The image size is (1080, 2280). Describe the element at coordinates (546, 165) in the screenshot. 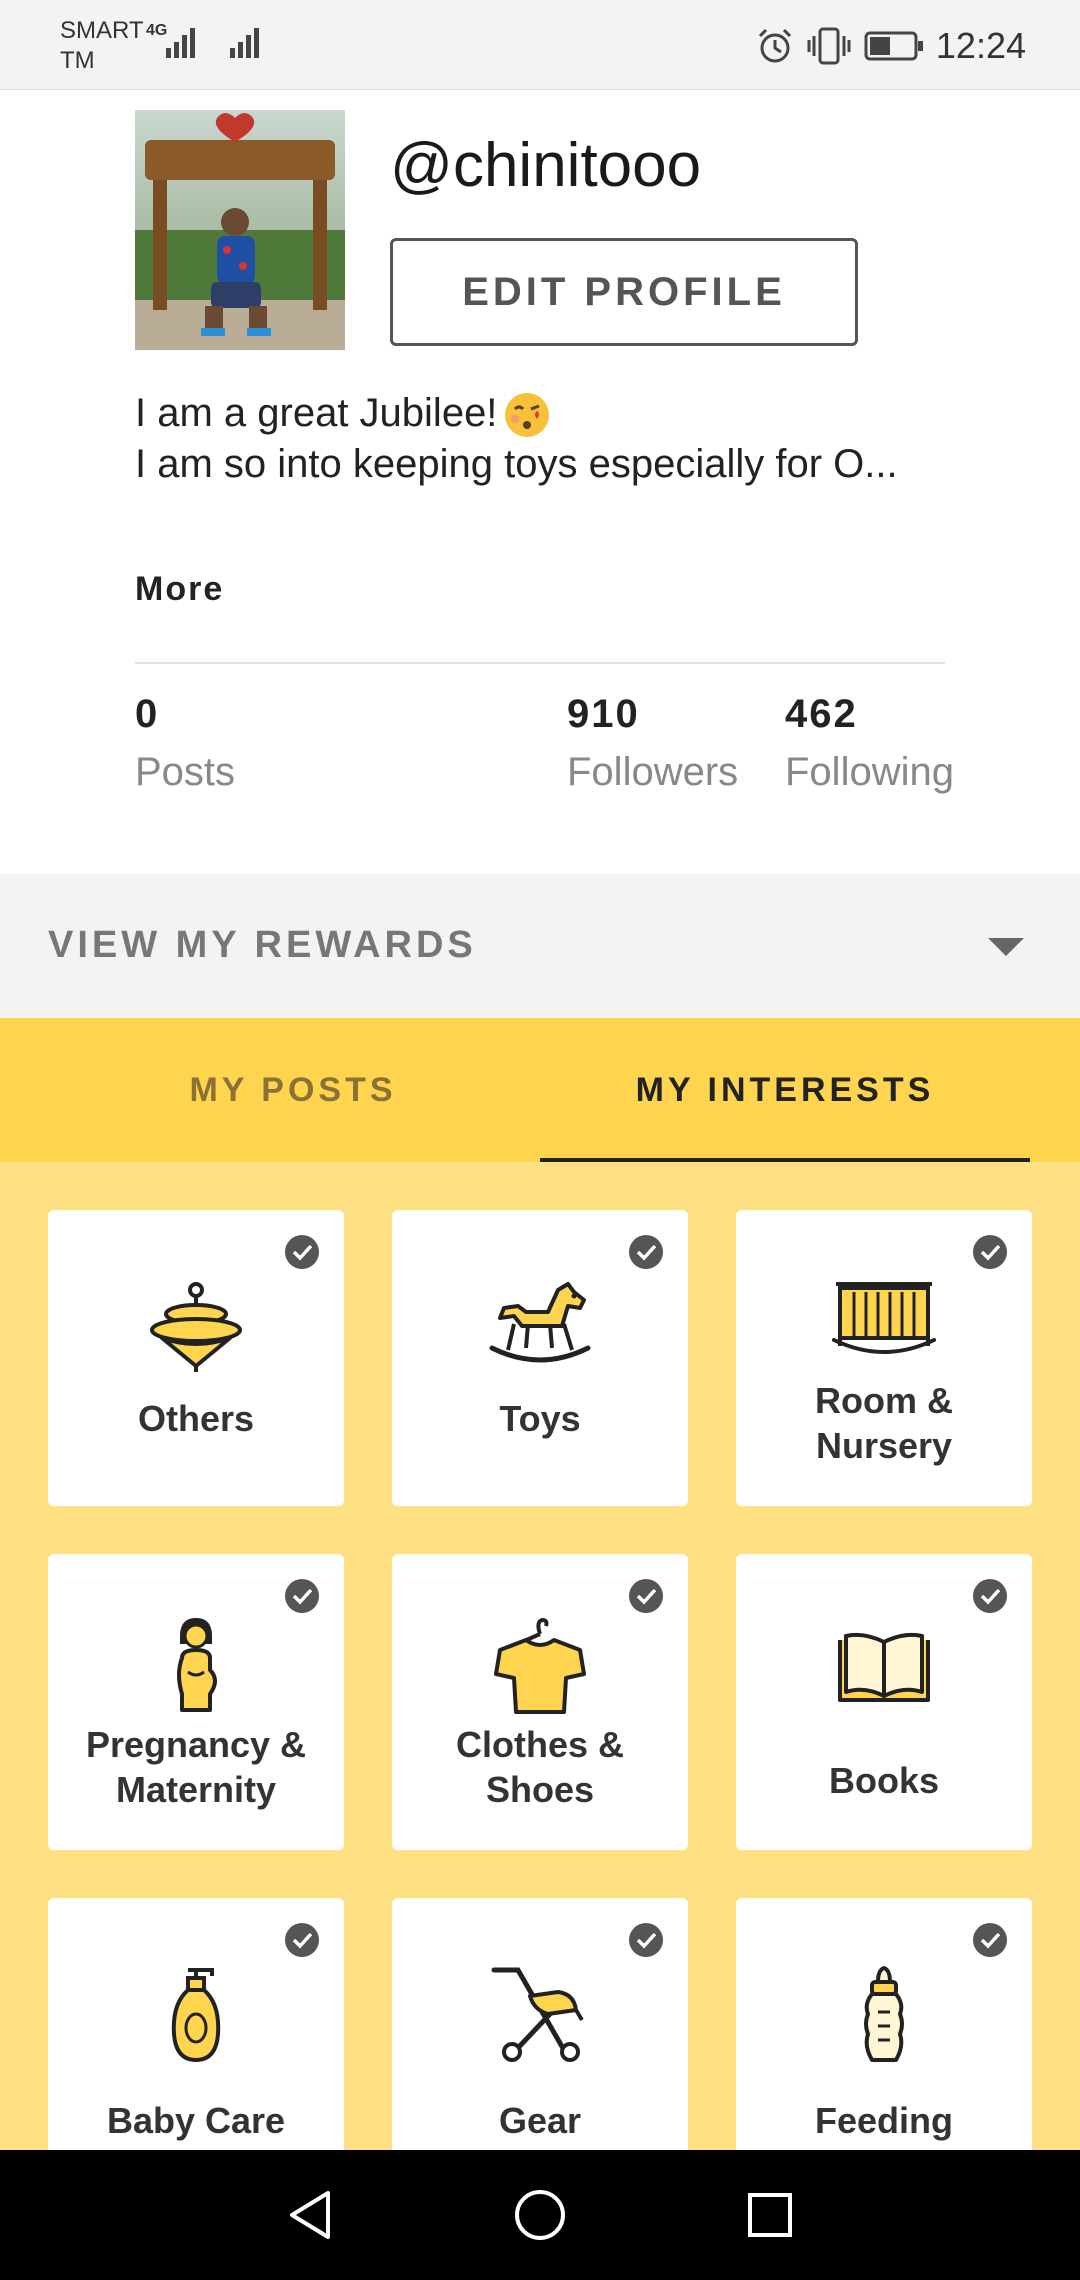

I see `username: @chinitooo` at that location.